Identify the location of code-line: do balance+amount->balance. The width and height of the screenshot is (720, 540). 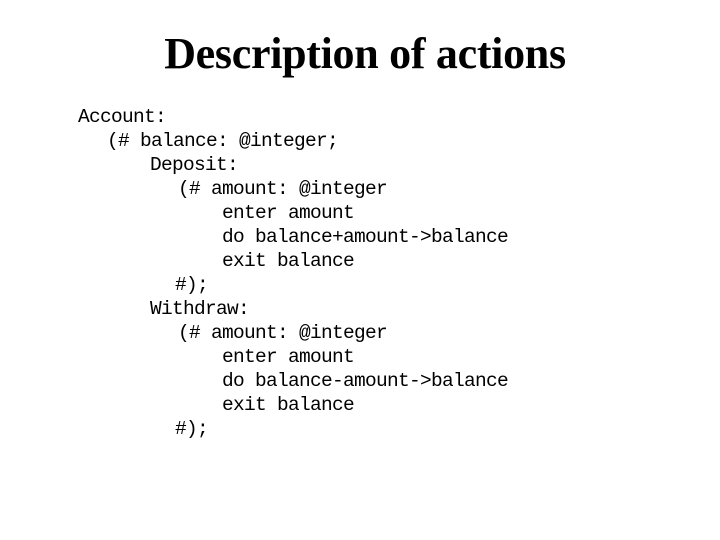
(365, 237).